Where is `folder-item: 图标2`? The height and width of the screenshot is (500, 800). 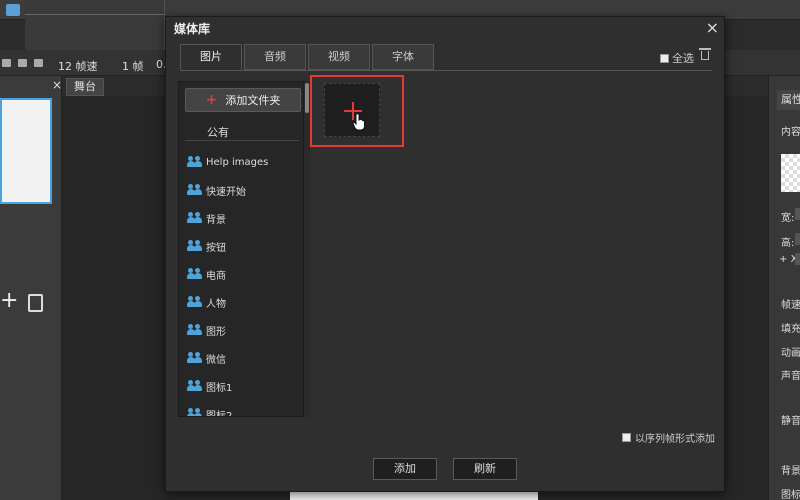 folder-item: 图标2 is located at coordinates (243, 408).